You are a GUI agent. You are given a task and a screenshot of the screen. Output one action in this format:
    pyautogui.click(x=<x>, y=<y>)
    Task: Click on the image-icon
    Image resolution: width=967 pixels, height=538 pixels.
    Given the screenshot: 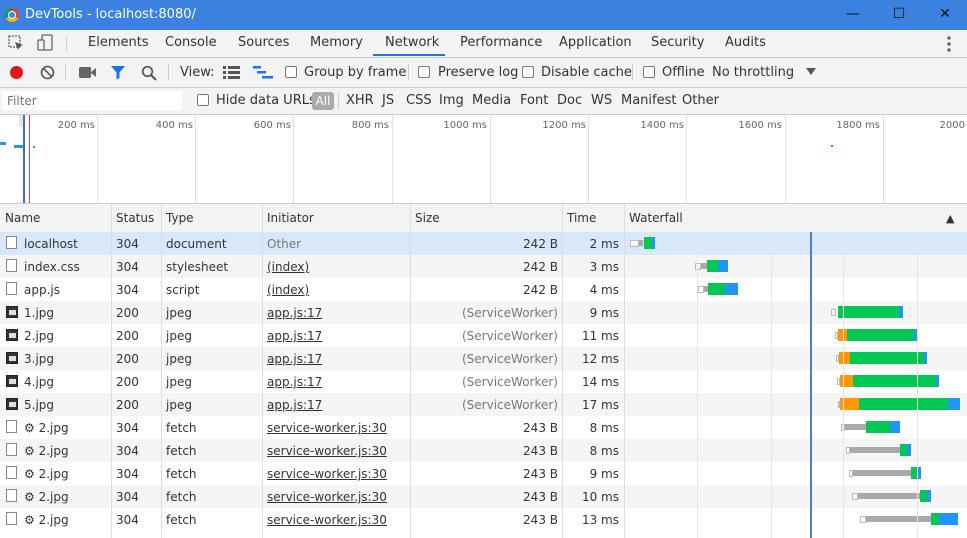 What is the action you would take?
    pyautogui.click(x=12, y=335)
    